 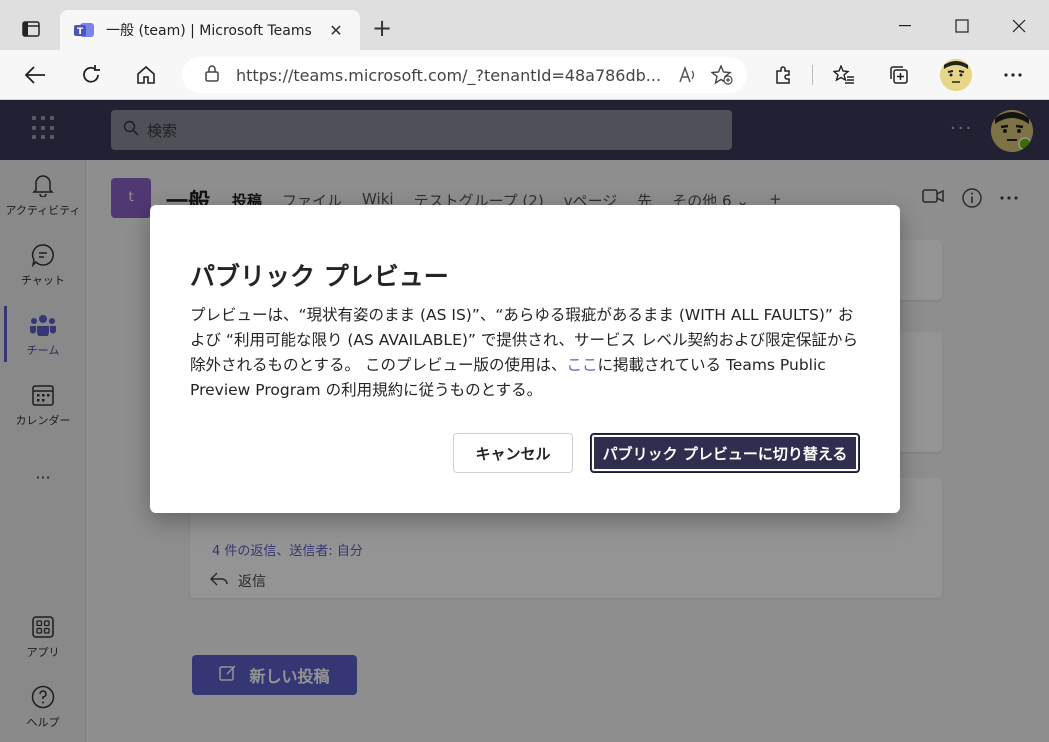 I want to click on browser-tab-bar: T 一般 (team) | Microsoft Teams ✕ +, so click(x=524, y=25).